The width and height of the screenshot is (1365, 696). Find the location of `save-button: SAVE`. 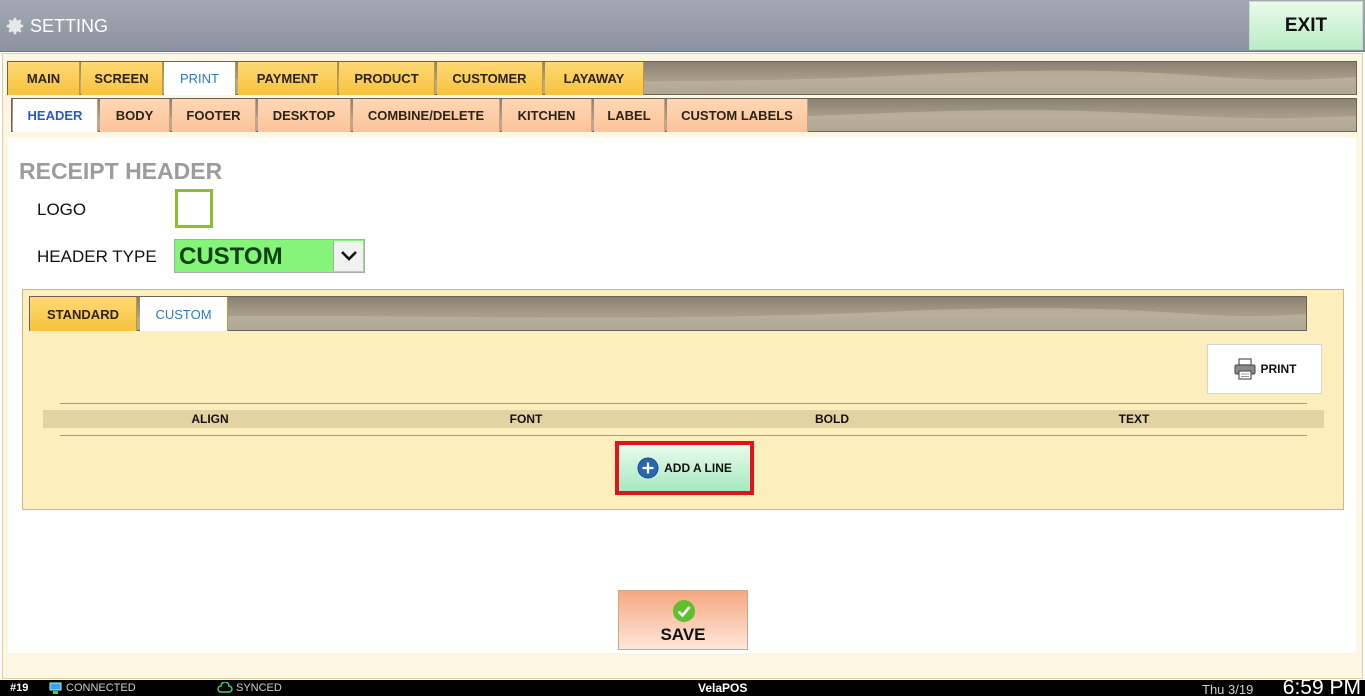

save-button: SAVE is located at coordinates (683, 620).